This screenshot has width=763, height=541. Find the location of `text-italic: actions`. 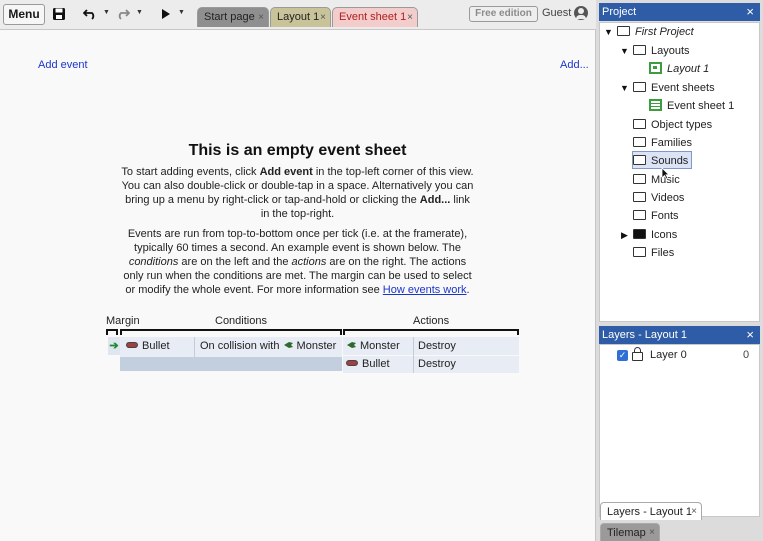

text-italic: actions is located at coordinates (309, 262).